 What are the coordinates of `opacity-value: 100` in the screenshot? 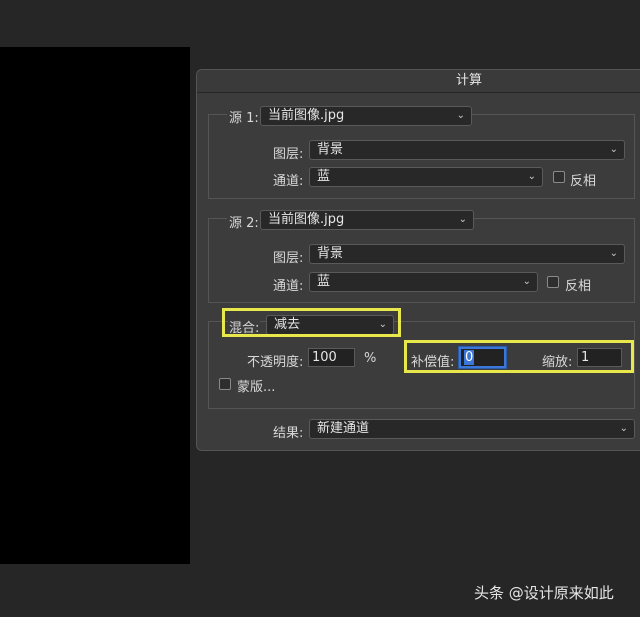 It's located at (324, 357).